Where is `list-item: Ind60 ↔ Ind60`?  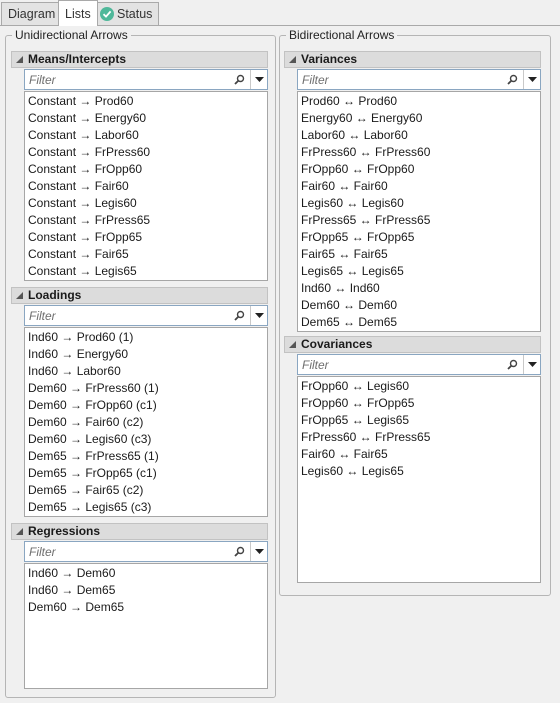 list-item: Ind60 ↔ Ind60 is located at coordinates (420, 288).